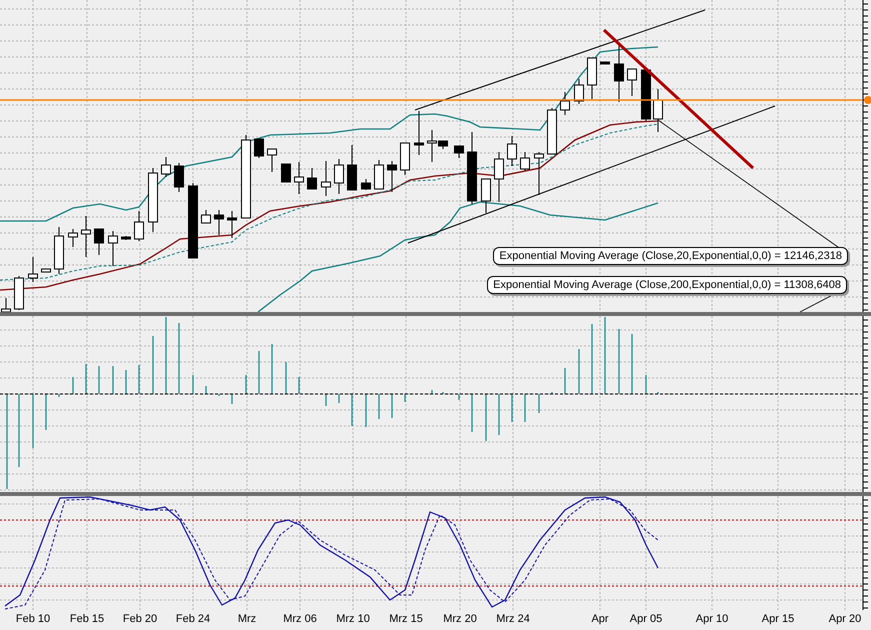 Image resolution: width=871 pixels, height=630 pixels. Describe the element at coordinates (247, 619) in the screenshot. I see `axis-label: Mrz` at that location.